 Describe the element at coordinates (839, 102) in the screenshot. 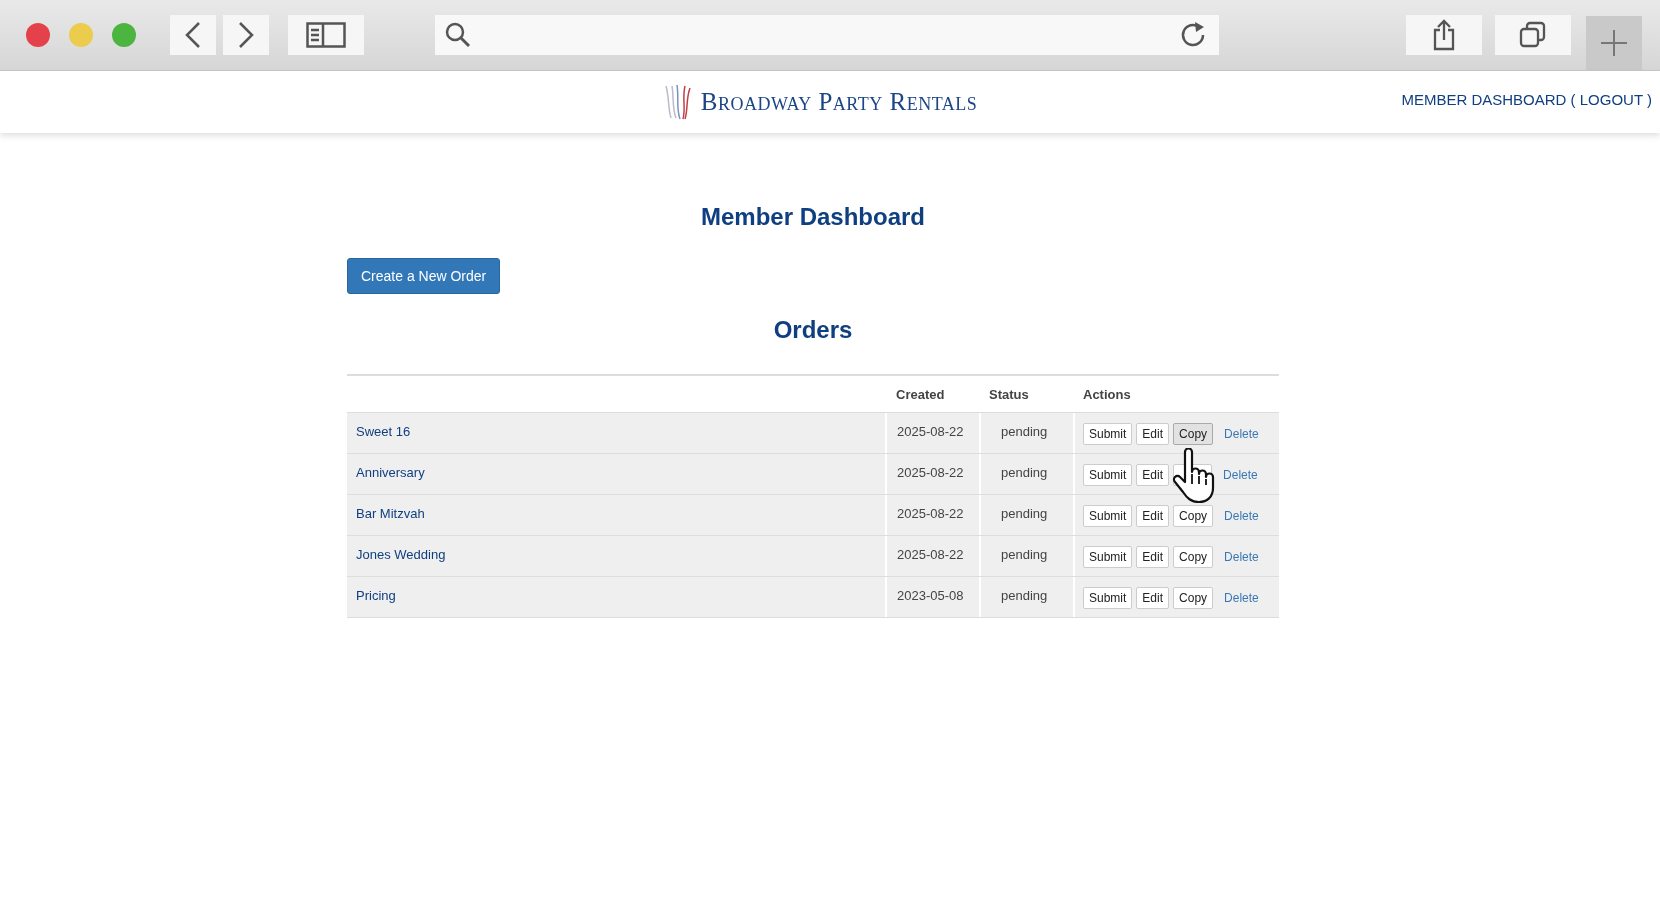

I see `brand-name: Broadway Party Rentals` at that location.